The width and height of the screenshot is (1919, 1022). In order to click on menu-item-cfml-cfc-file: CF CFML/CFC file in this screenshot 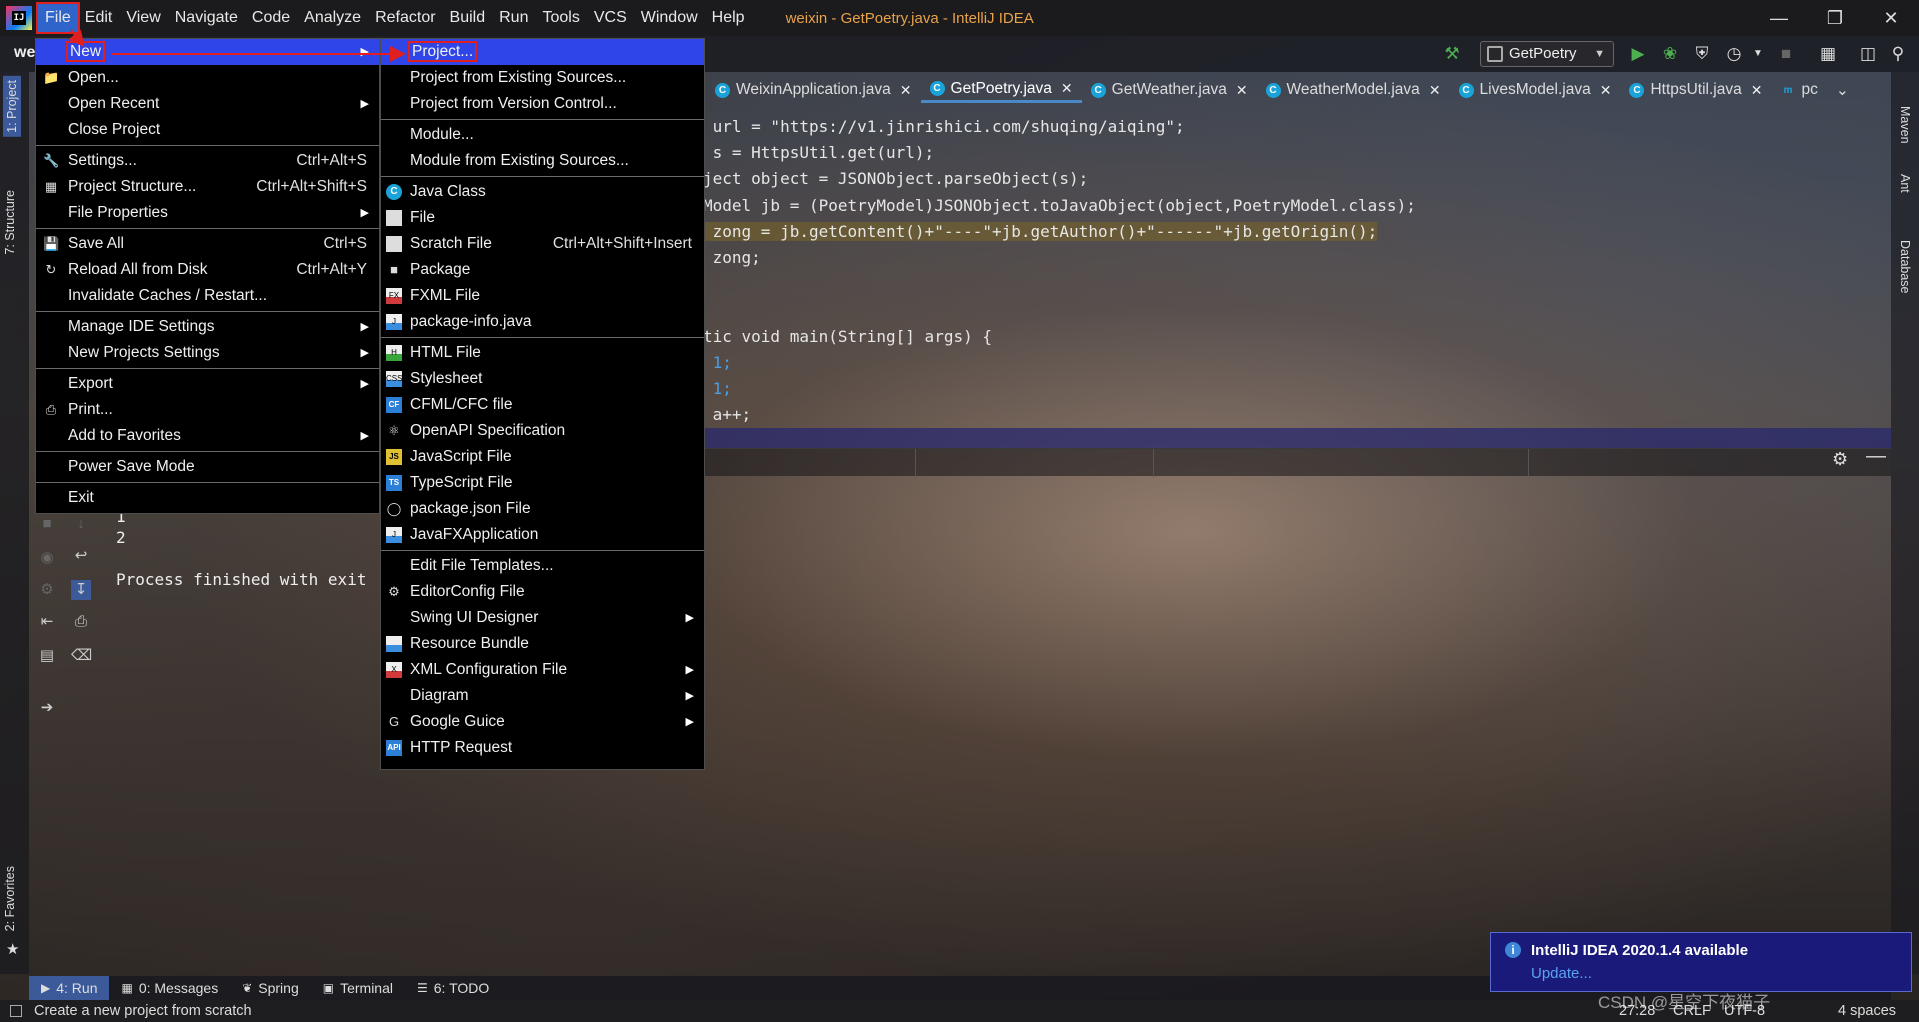, I will do `click(542, 405)`.